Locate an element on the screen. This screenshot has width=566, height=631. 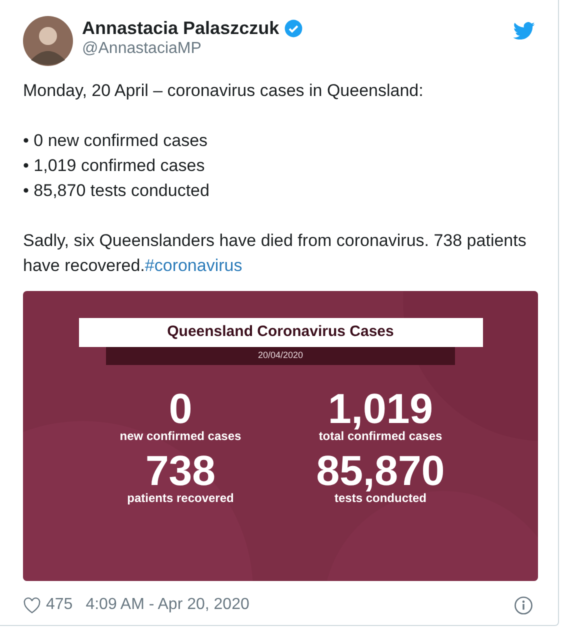
avatar is located at coordinates (48, 41).